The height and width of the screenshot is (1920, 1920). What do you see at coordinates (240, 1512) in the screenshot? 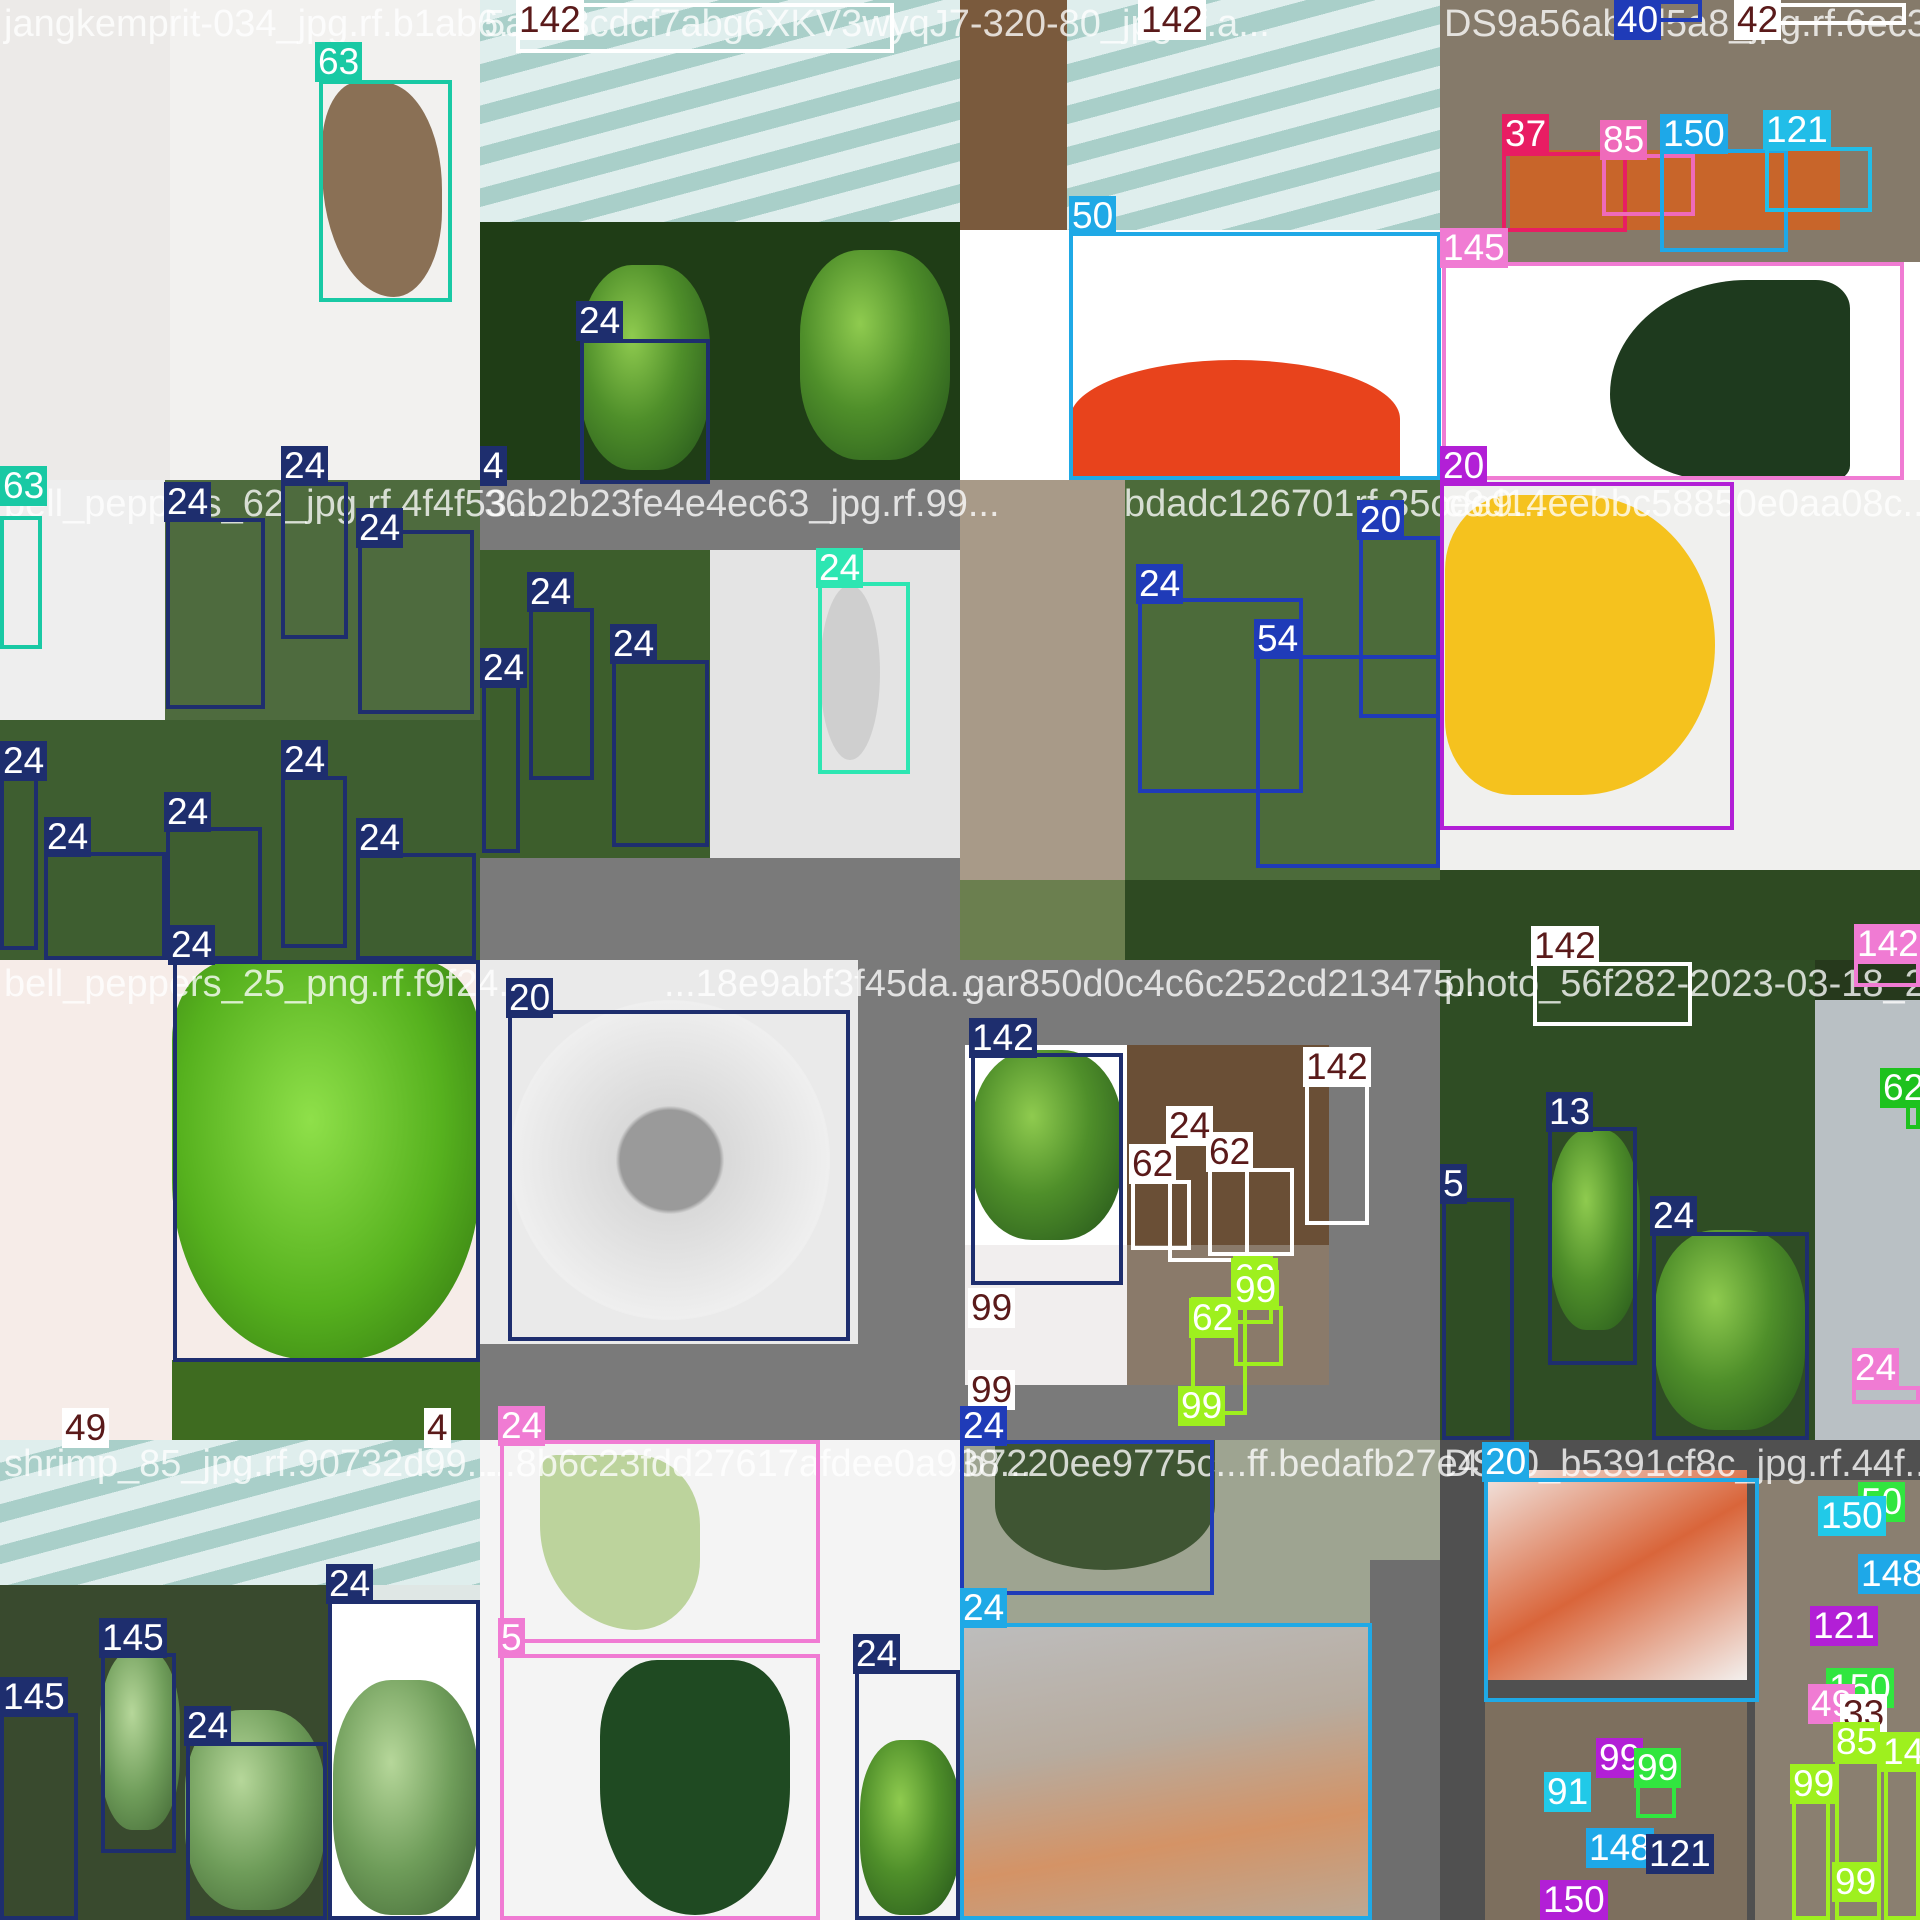
I see `glass-plate` at bounding box center [240, 1512].